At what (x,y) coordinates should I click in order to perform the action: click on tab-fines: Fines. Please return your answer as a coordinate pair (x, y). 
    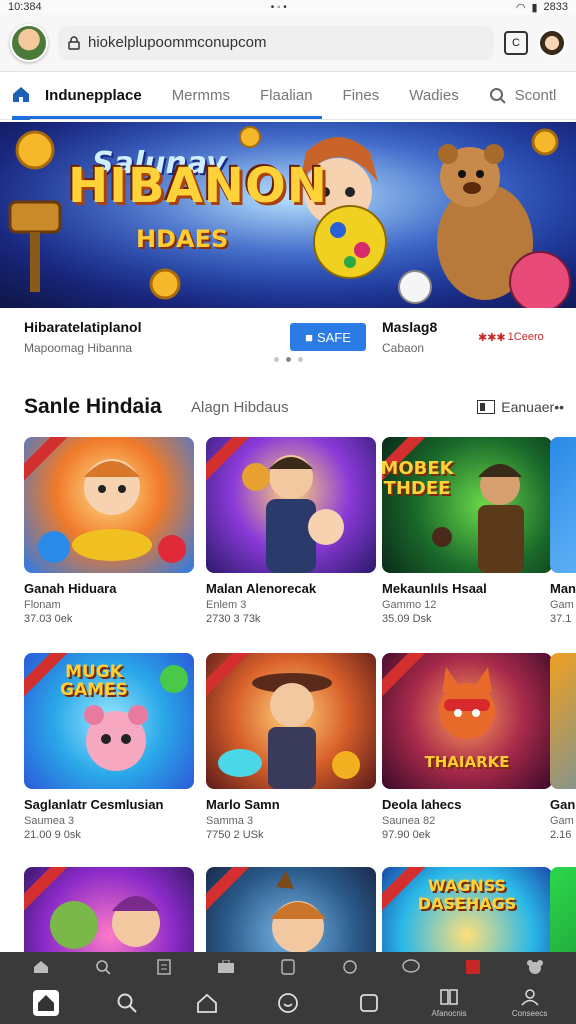
    Looking at the image, I should click on (361, 96).